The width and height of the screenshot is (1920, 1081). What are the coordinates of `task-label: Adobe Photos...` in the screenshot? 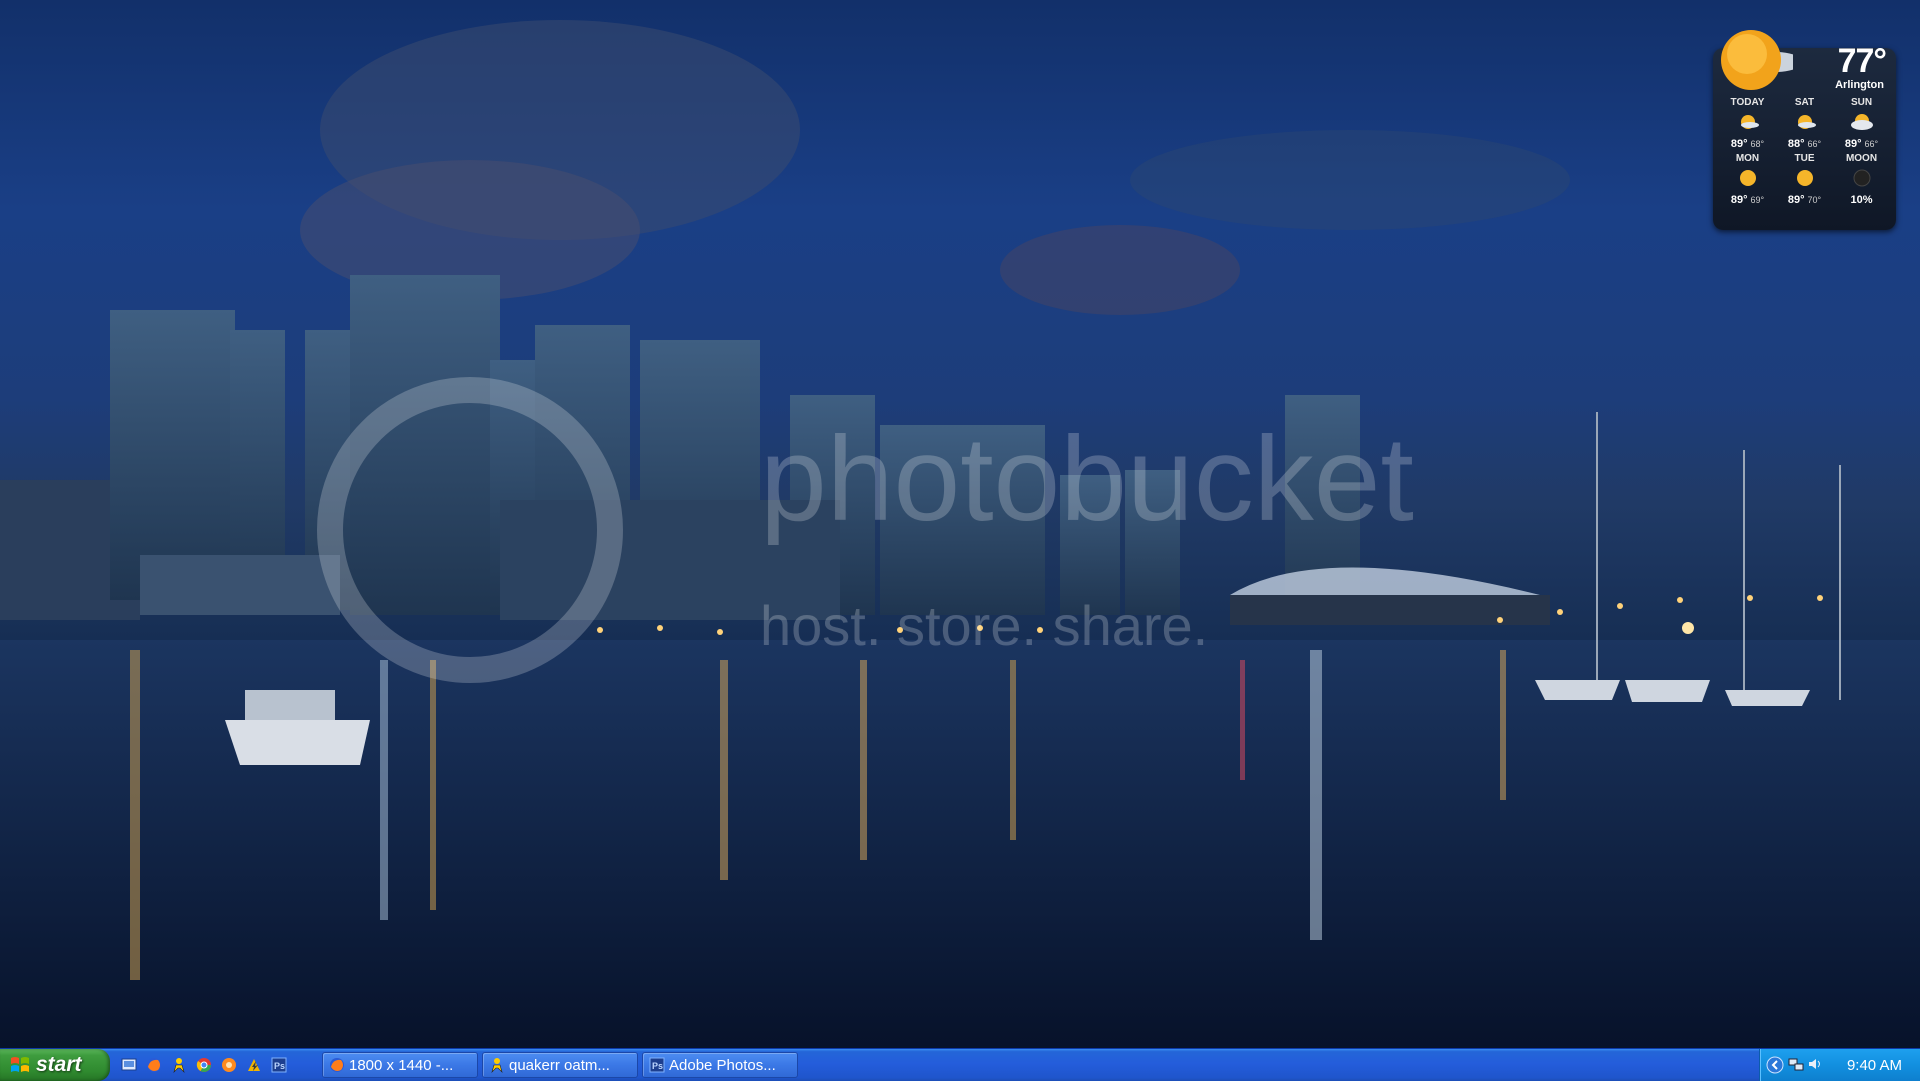 It's located at (722, 1065).